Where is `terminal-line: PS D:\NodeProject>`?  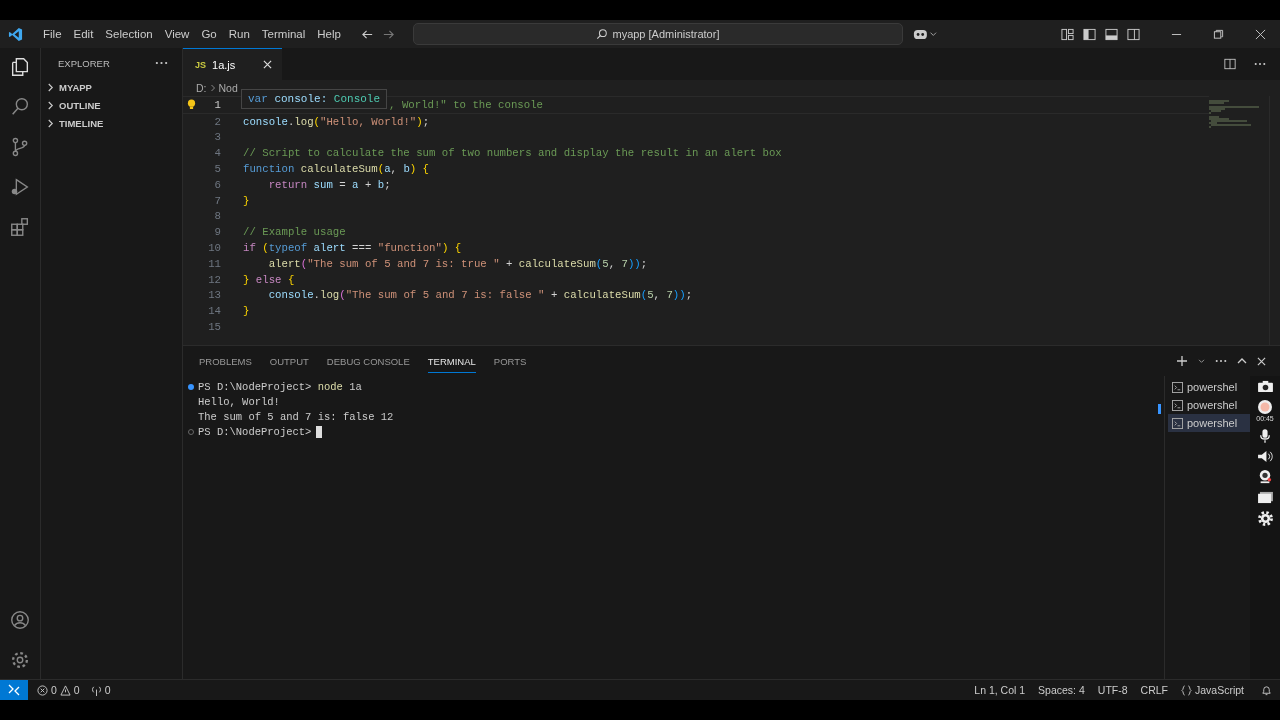 terminal-line: PS D:\NodeProject> is located at coordinates (255, 431).